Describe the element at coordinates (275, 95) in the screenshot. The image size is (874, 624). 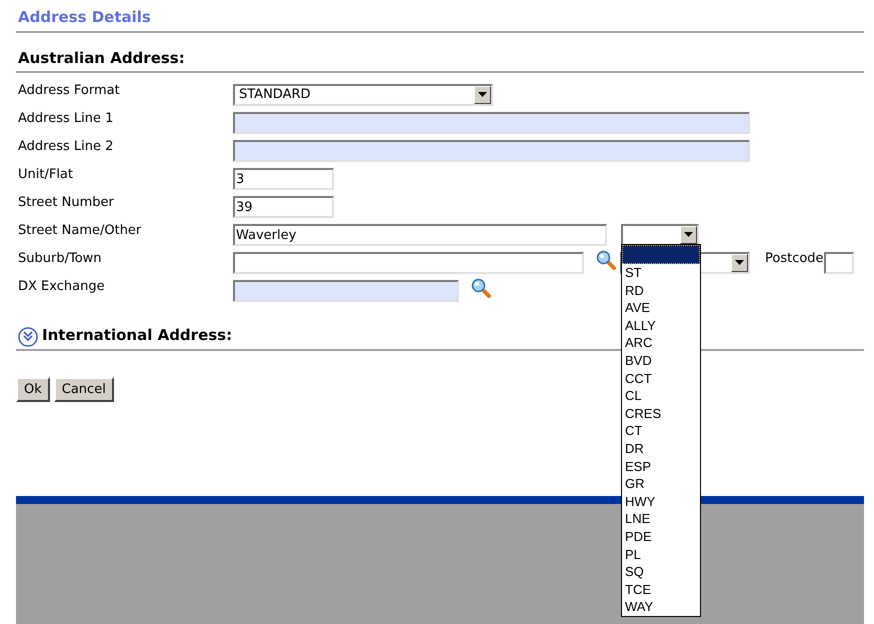
I see `select-value: STANDARD` at that location.